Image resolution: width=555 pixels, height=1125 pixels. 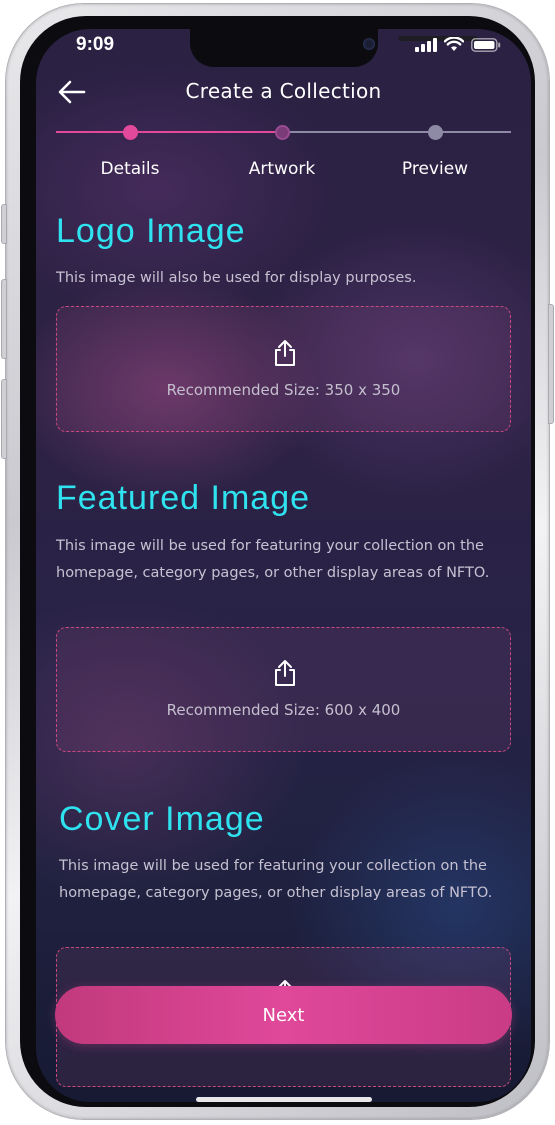 I want to click on home-indicator, so click(x=284, y=1099).